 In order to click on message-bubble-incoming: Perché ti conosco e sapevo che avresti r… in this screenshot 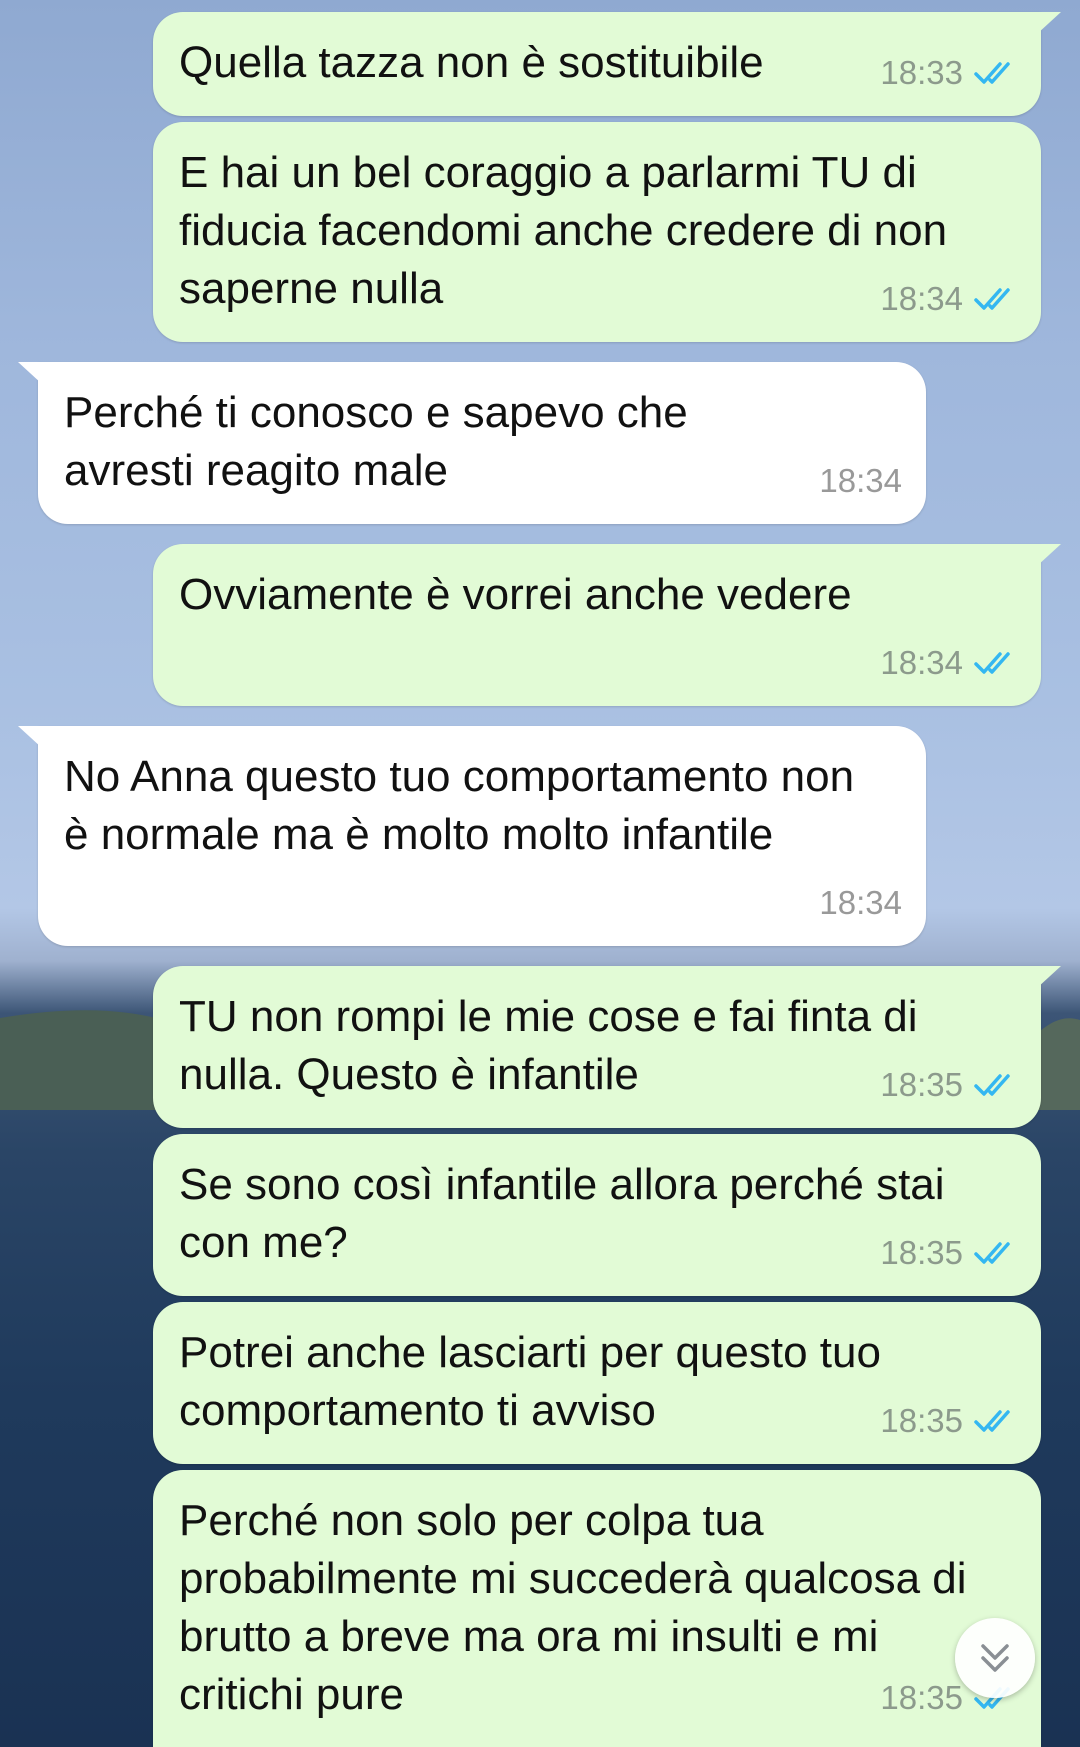, I will do `click(472, 443)`.